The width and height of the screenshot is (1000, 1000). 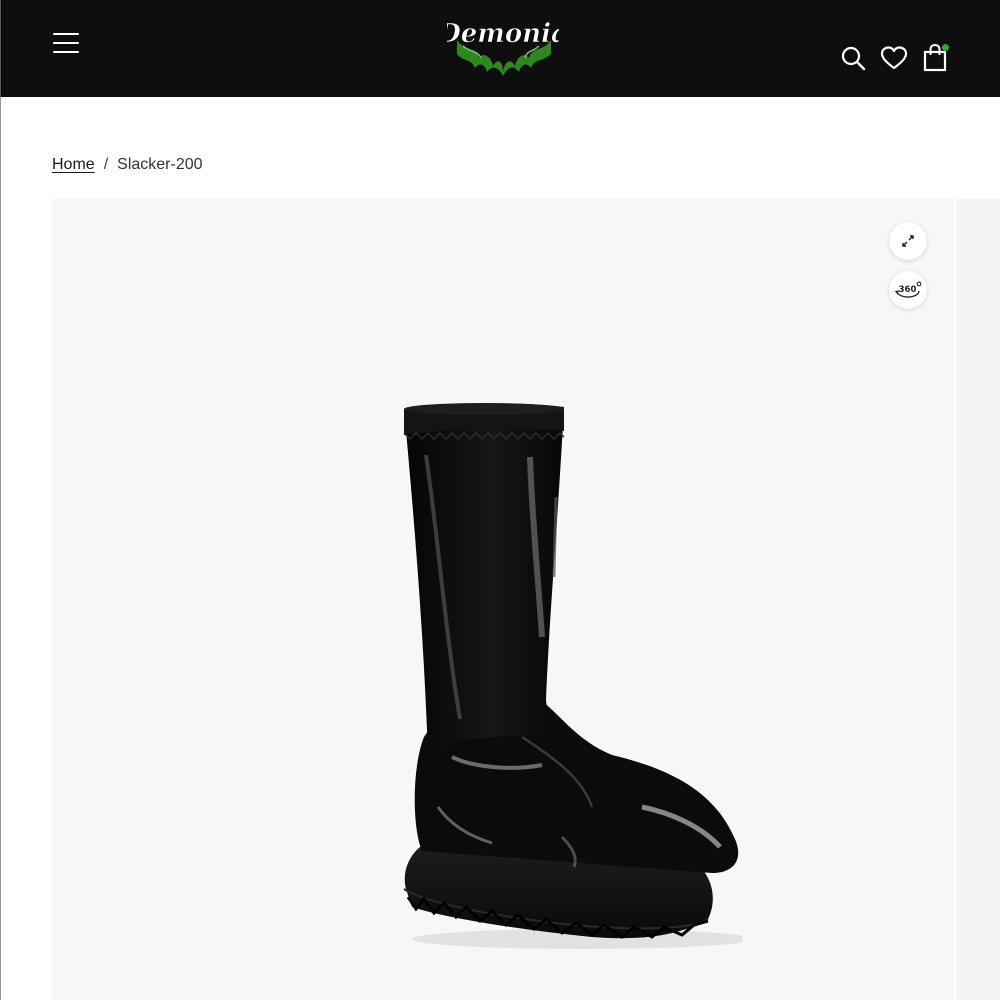 I want to click on heart-icon, so click(x=894, y=58).